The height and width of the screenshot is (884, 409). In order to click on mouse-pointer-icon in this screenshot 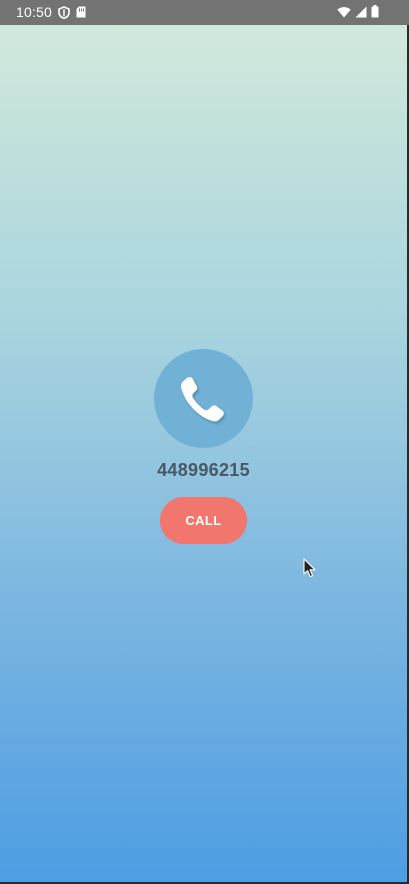, I will do `click(310, 570)`.